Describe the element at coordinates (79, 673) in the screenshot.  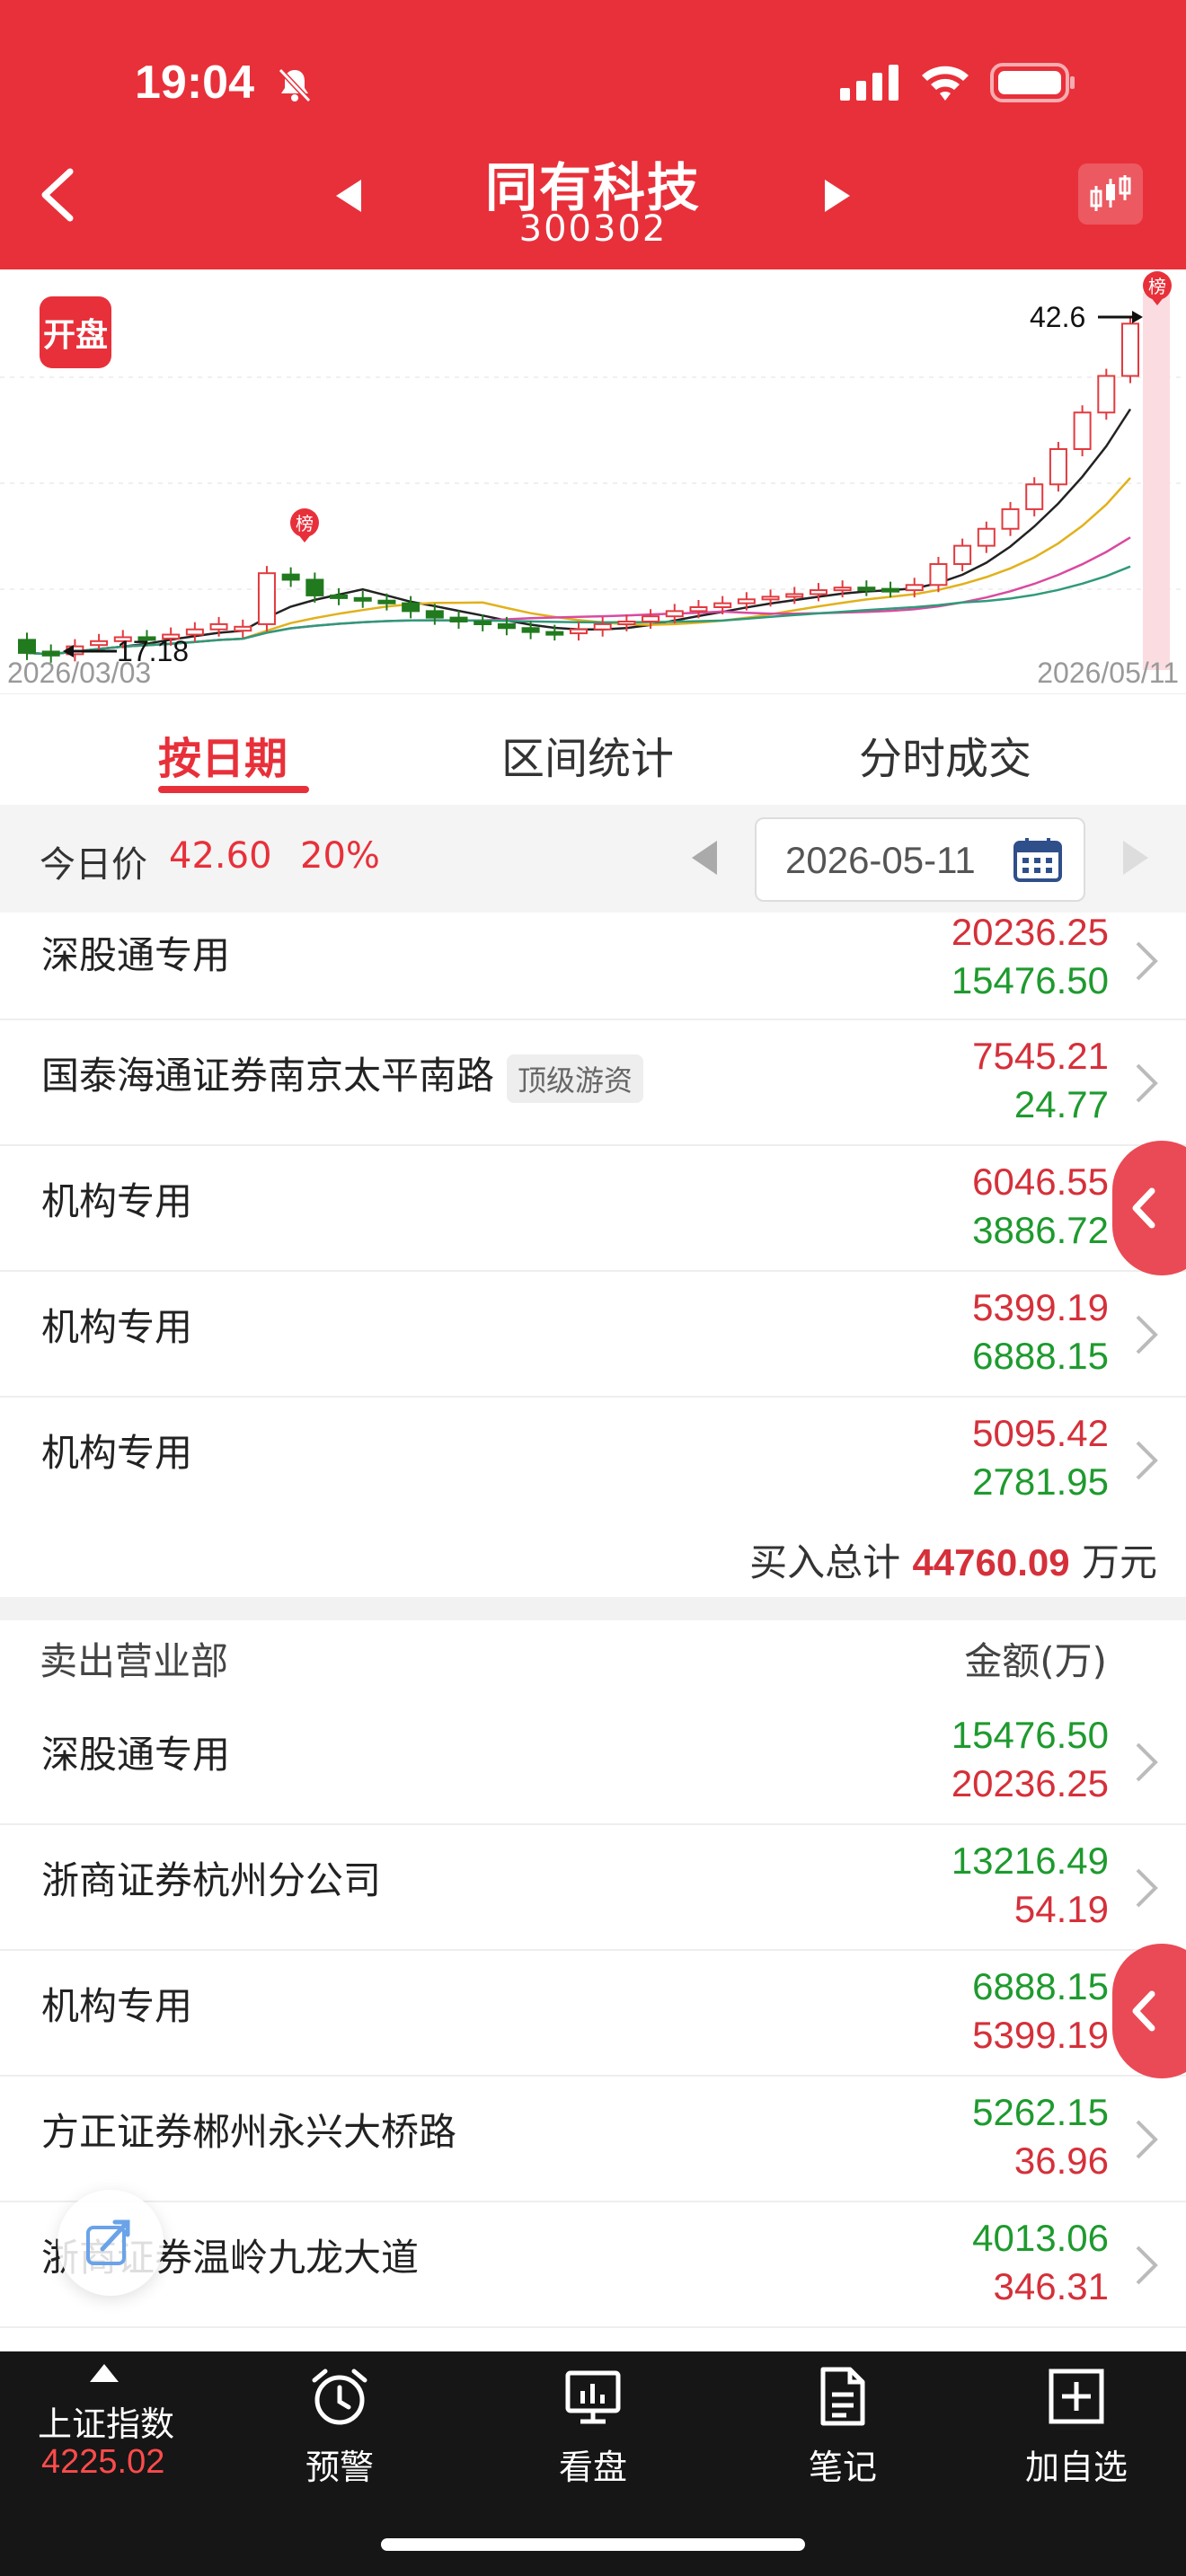
I see `chart-start-date: 2026/03/03` at that location.